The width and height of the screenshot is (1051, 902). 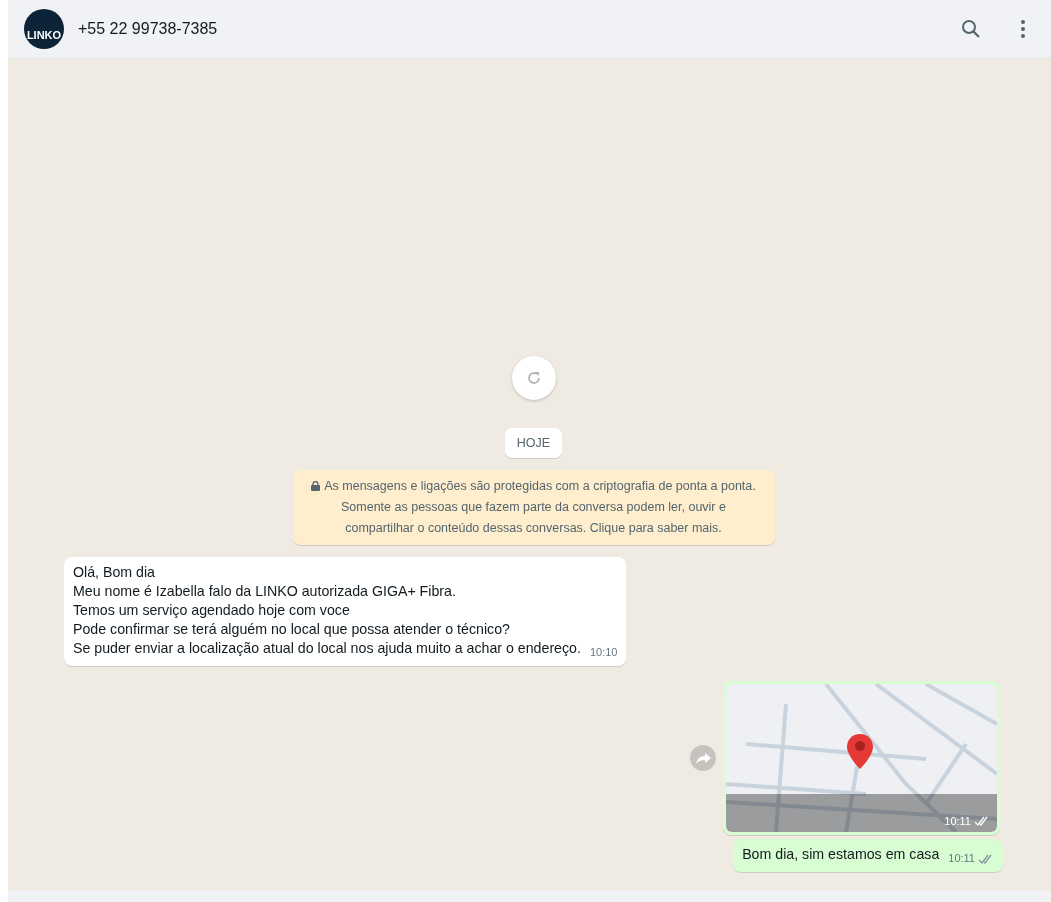 What do you see at coordinates (44, 29) in the screenshot?
I see `contact-avatar: LINKO` at bounding box center [44, 29].